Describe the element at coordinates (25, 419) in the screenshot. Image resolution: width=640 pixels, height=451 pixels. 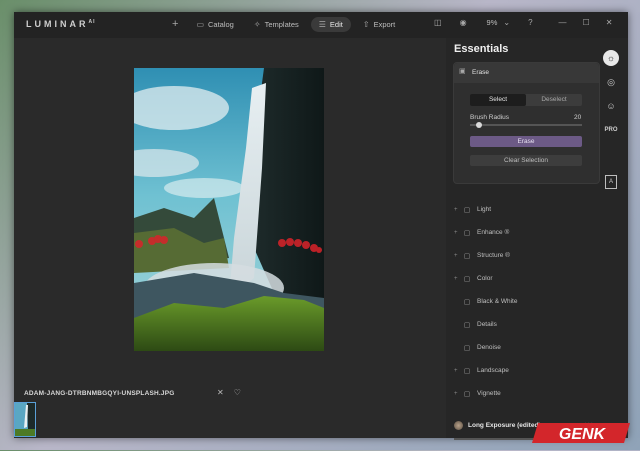
I see `filmstrip-thumbnail` at that location.